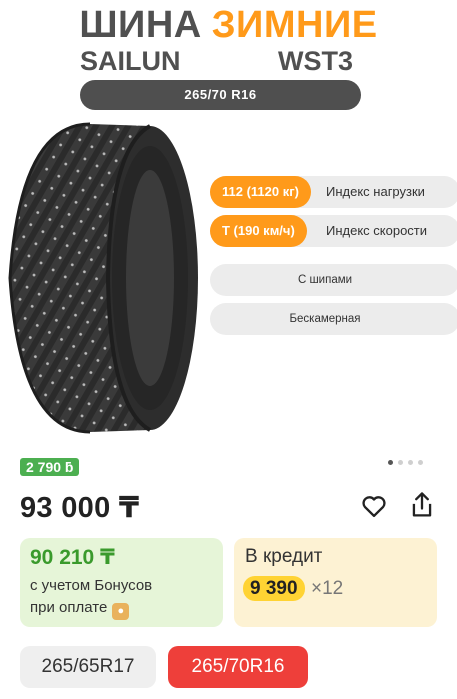 This screenshot has width=457, height=699. I want to click on tubeless-feature: Бескамерная, so click(333, 319).